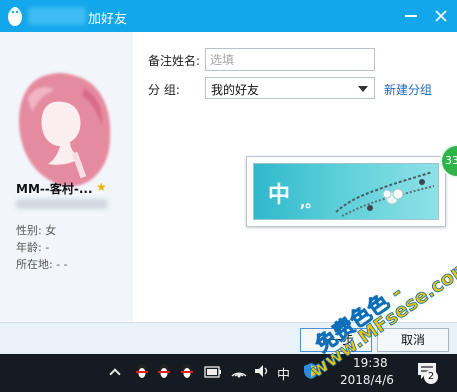 The width and height of the screenshot is (457, 392). I want to click on remark-name-input, so click(290, 59).